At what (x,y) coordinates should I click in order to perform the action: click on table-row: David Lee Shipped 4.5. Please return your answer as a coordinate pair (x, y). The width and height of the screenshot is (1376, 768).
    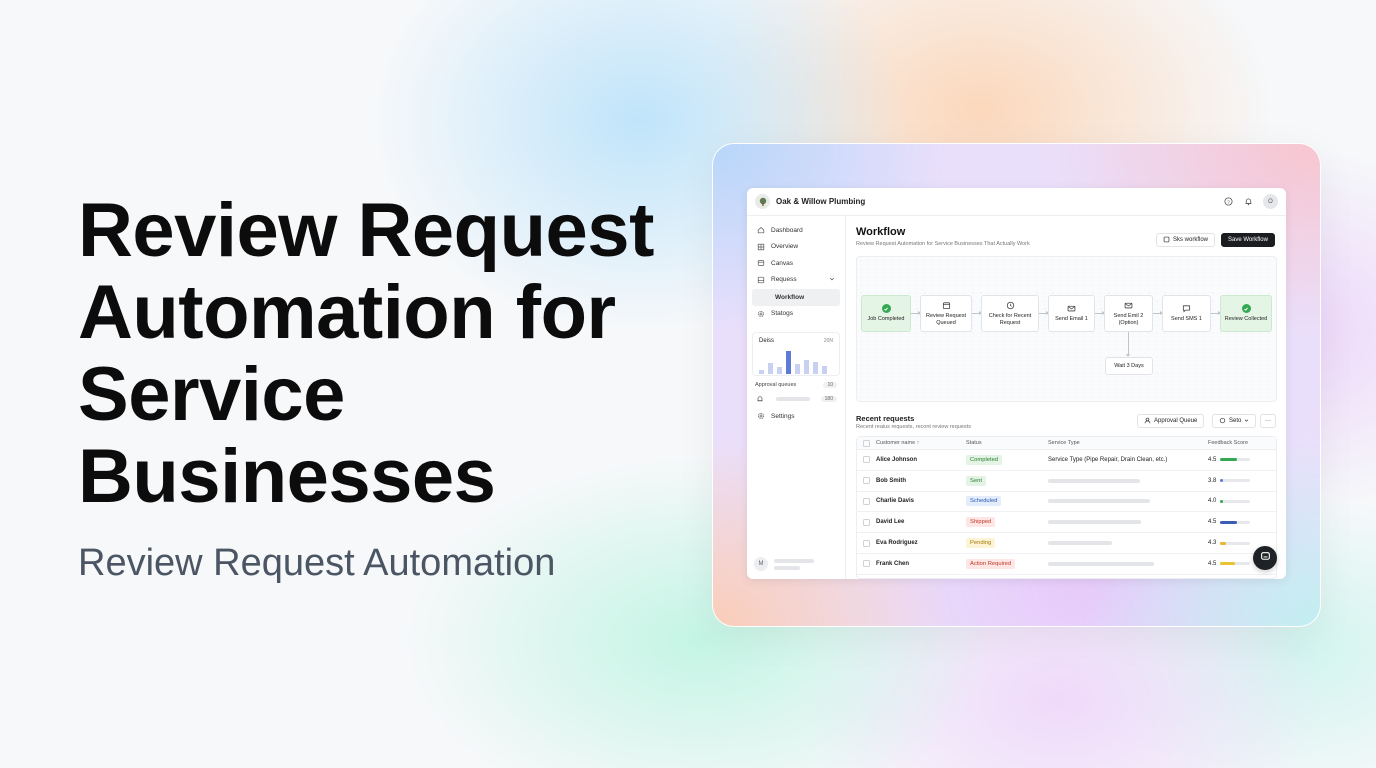
    Looking at the image, I should click on (1066, 523).